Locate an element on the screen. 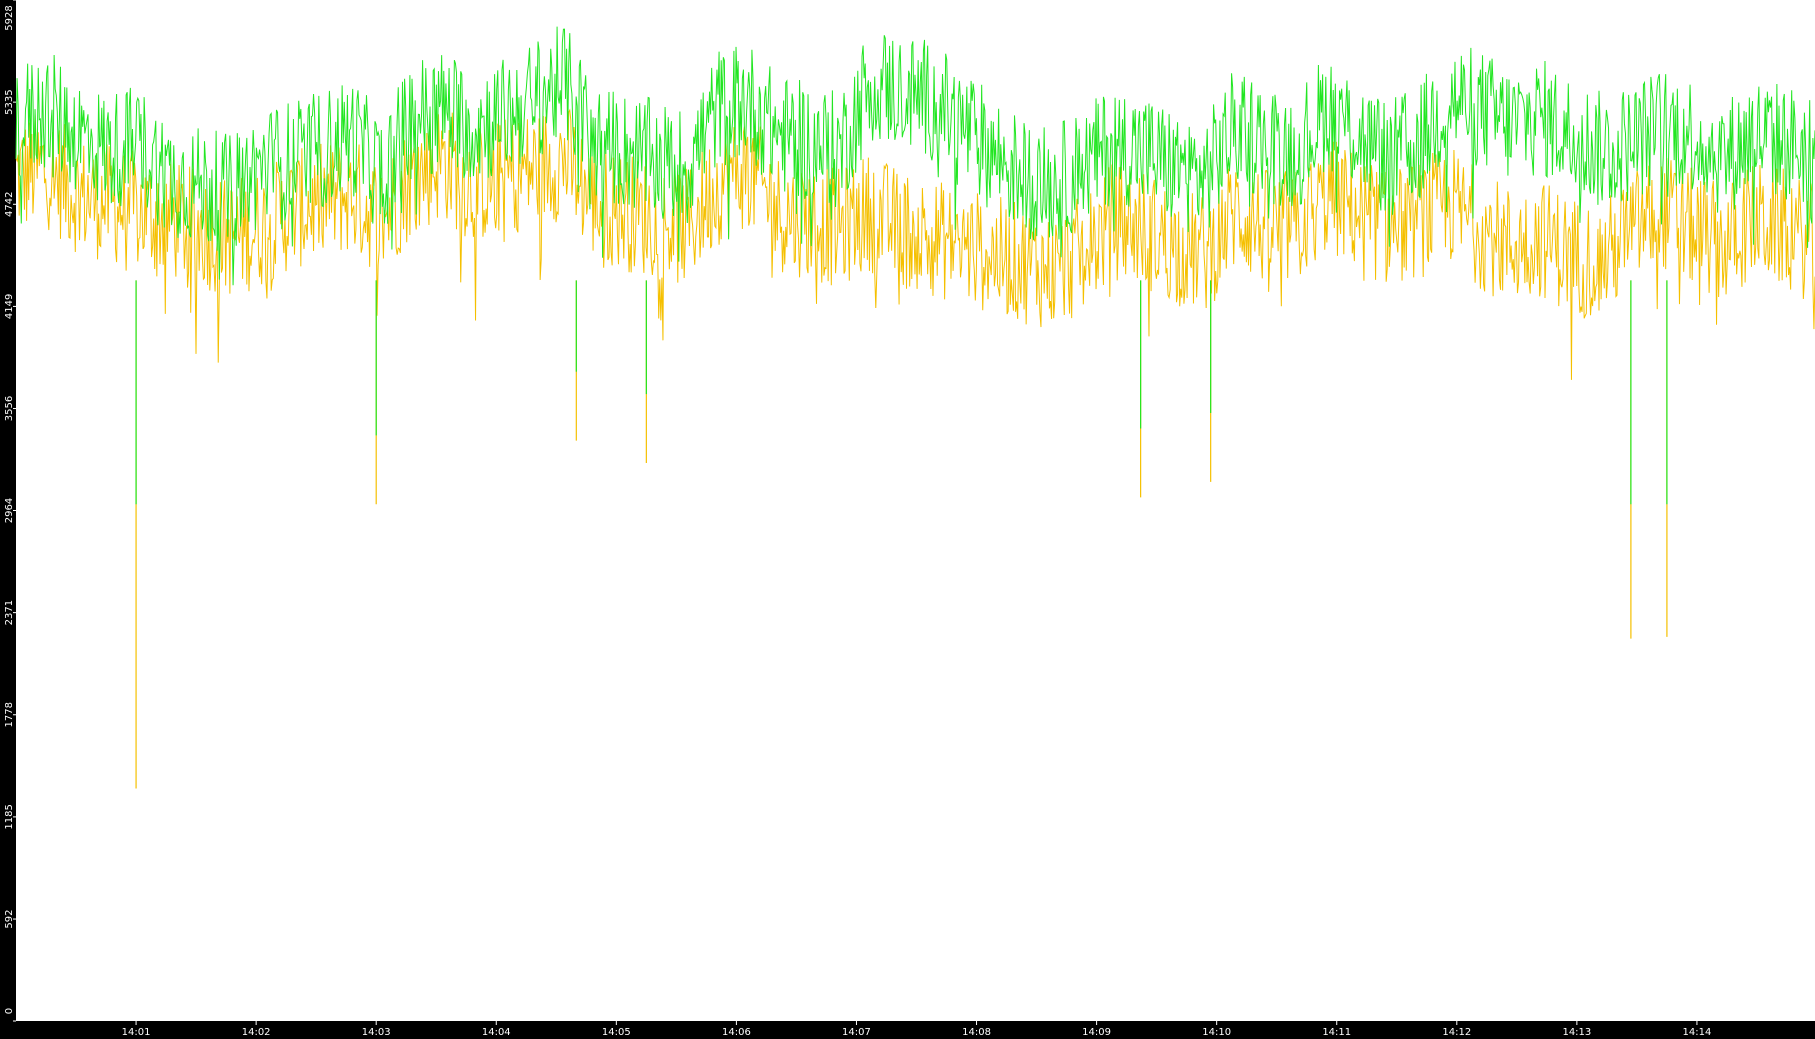  x-tick-label: 14:14 is located at coordinates (1697, 1032).